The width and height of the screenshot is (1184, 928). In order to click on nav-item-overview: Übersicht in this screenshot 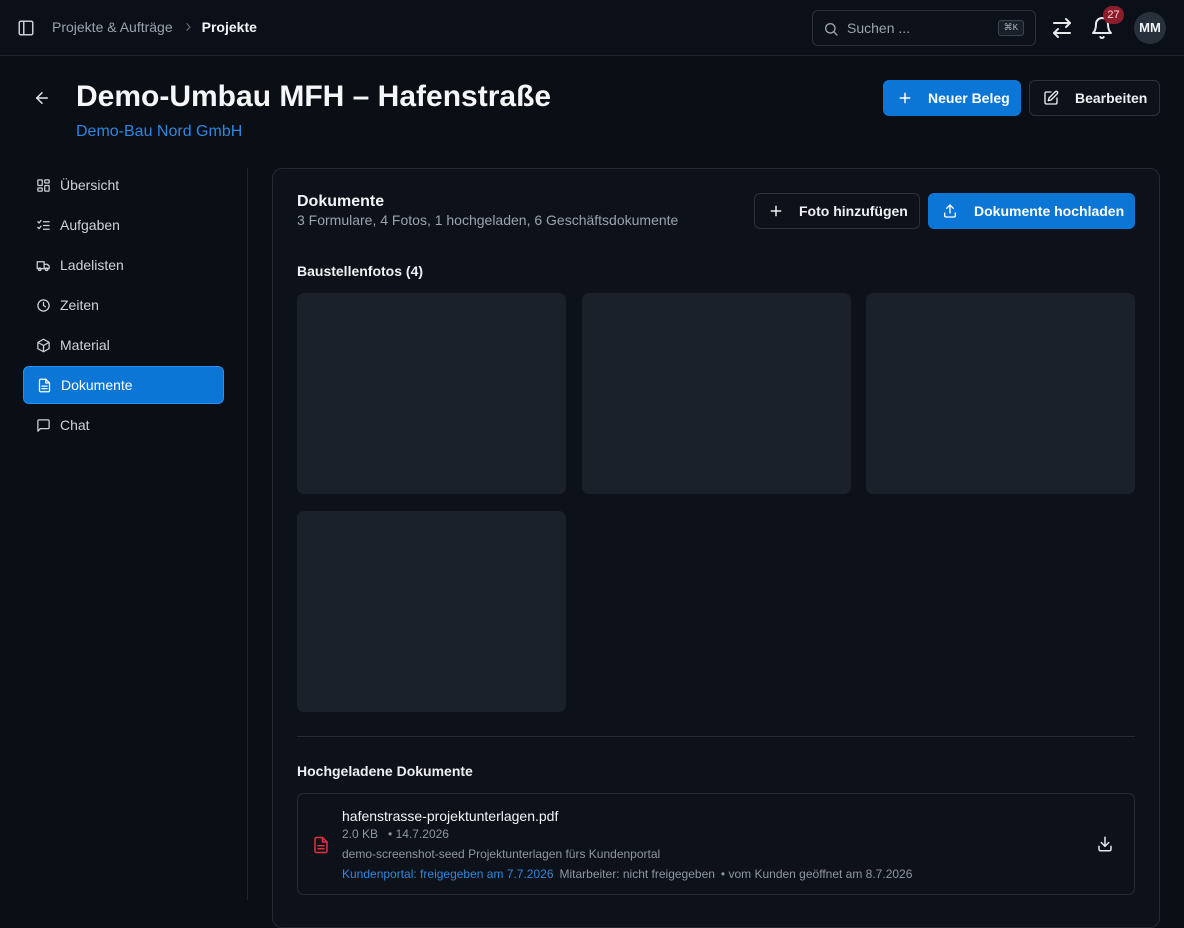, I will do `click(123, 185)`.